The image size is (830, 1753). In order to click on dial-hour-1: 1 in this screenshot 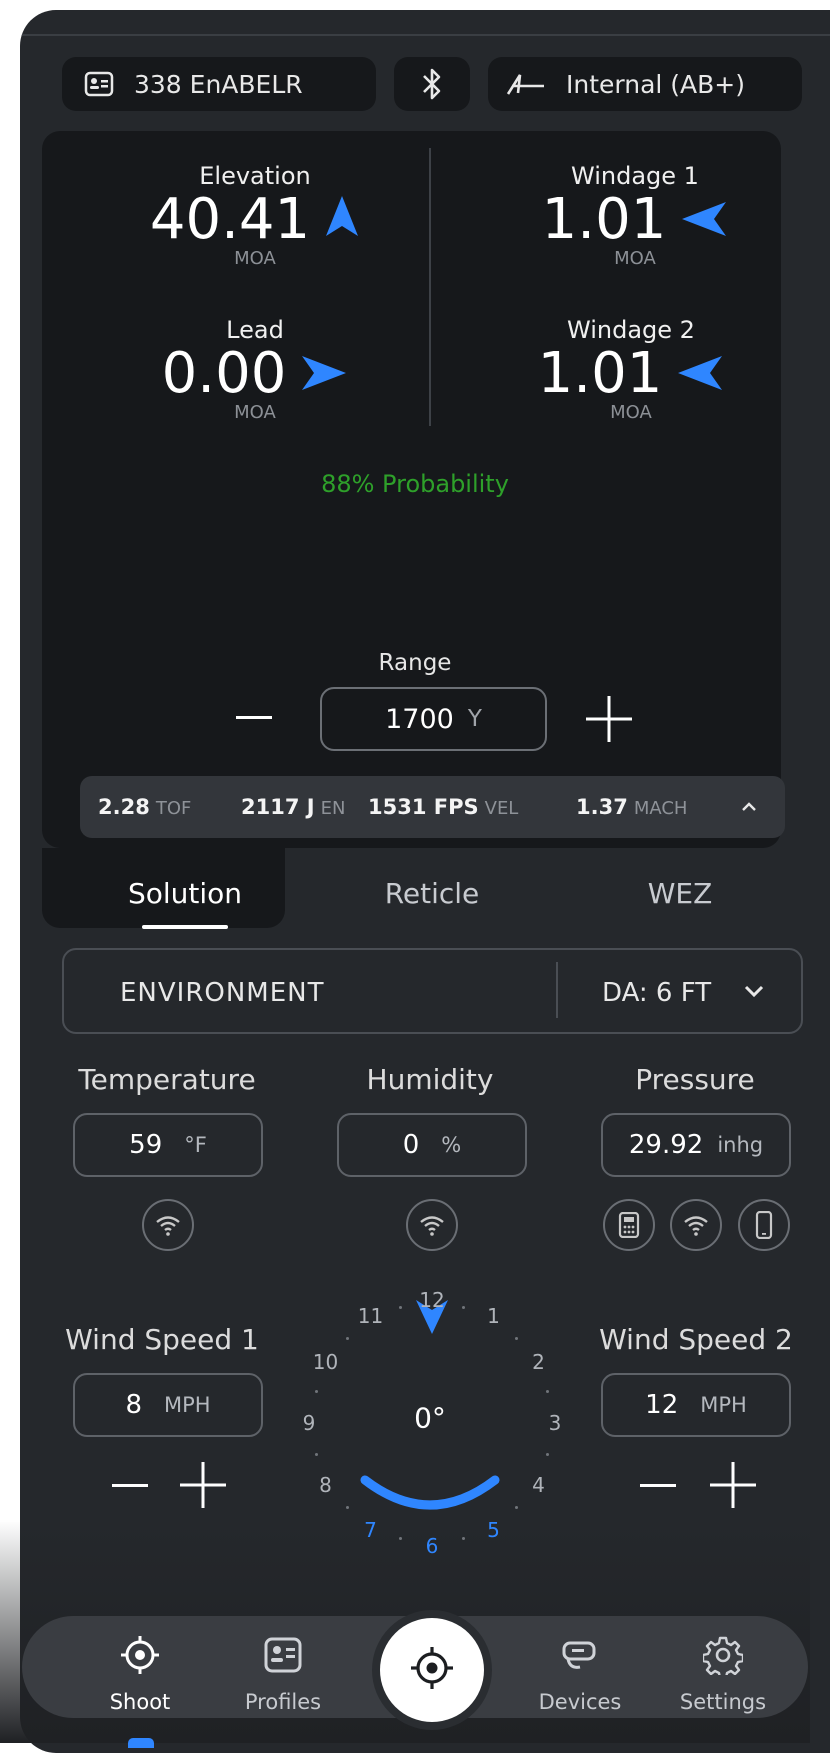, I will do `click(493, 1316)`.